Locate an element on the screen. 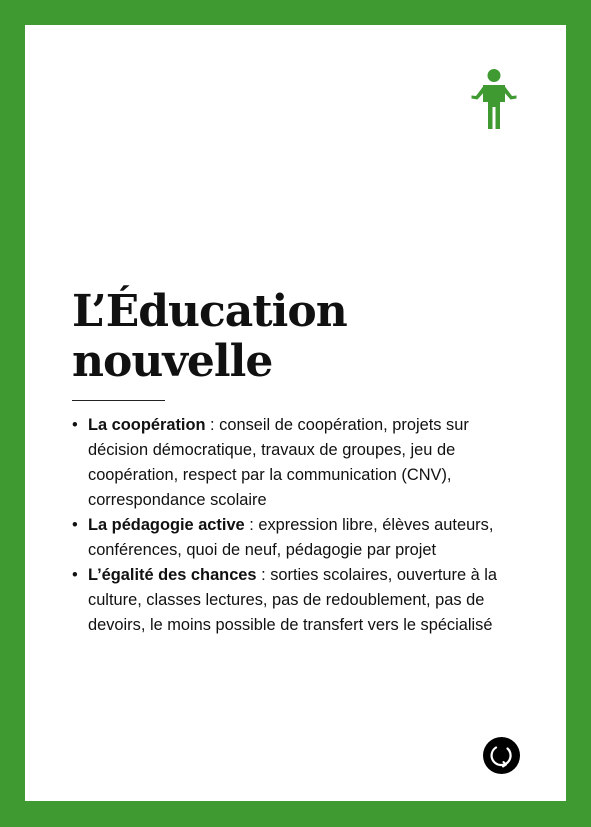 The image size is (591, 827). person-shrugging-icon is located at coordinates (494, 99).